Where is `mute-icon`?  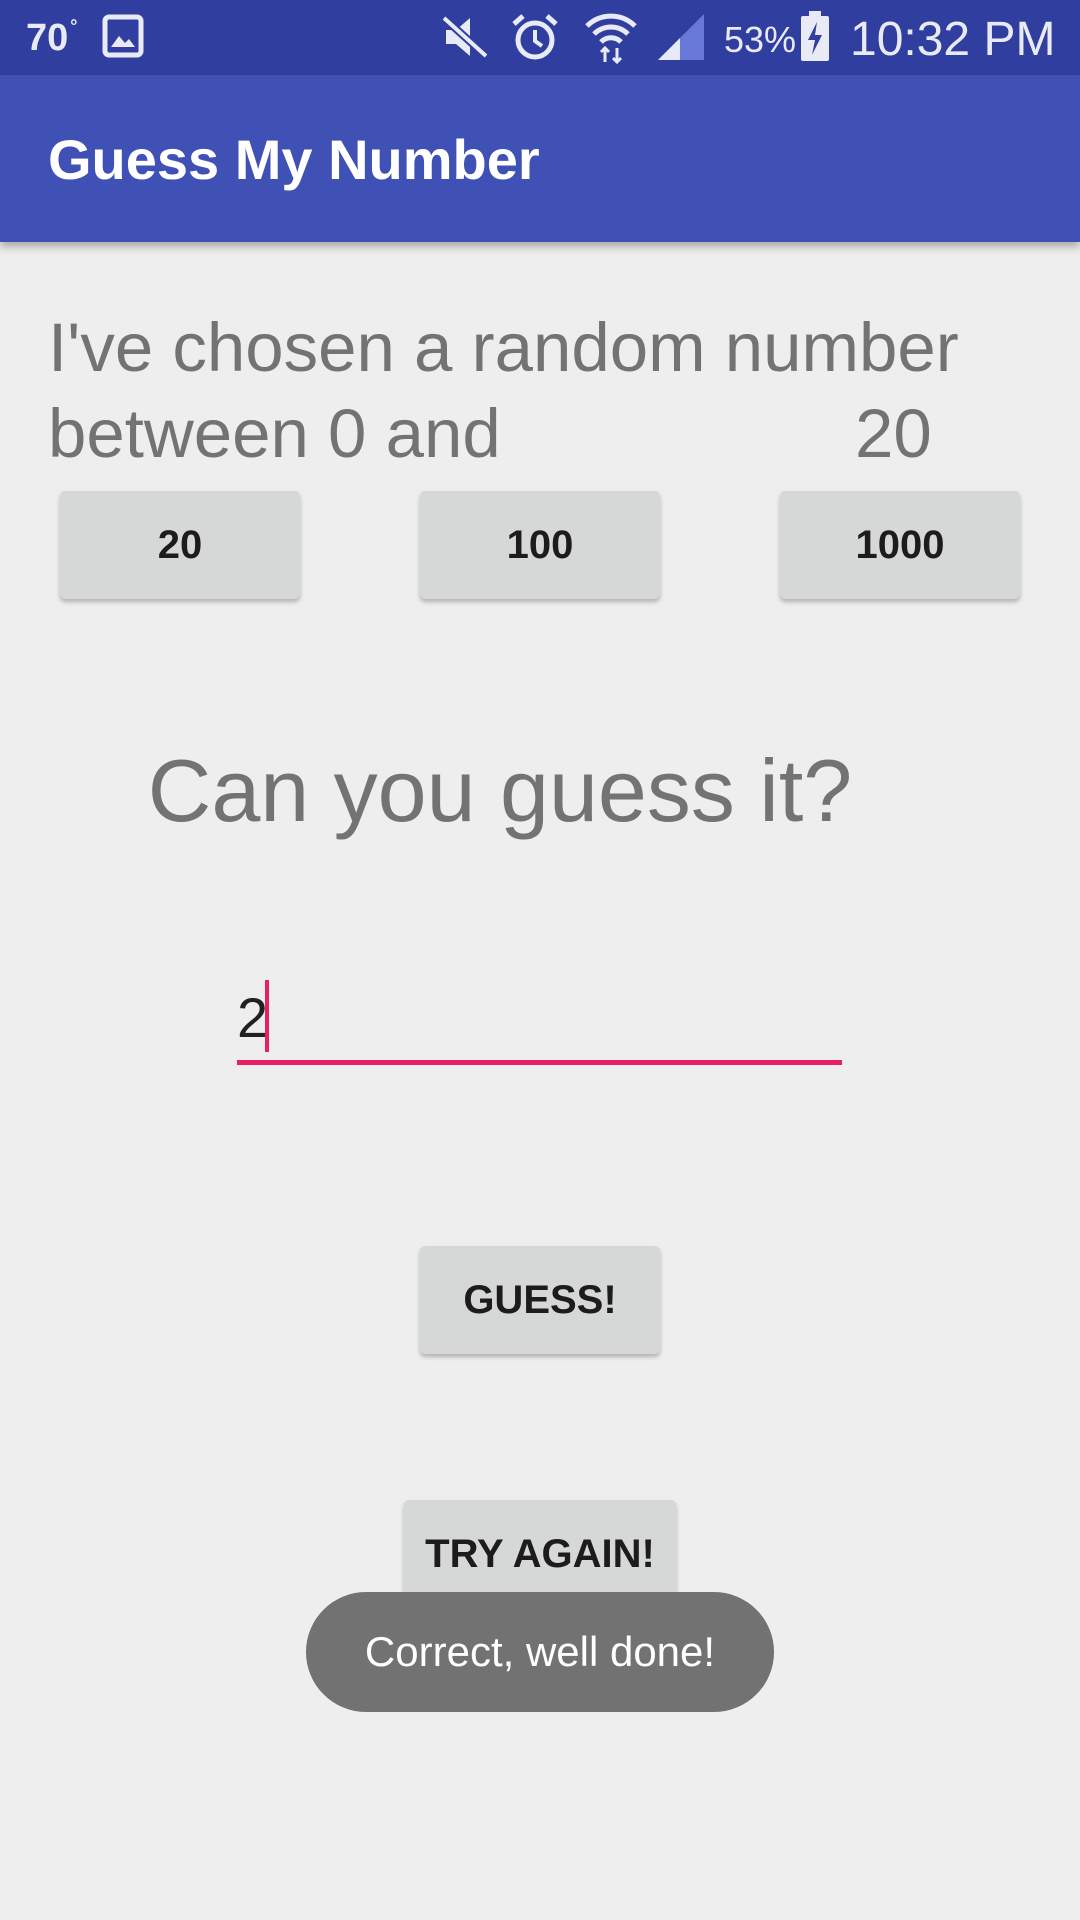 mute-icon is located at coordinates (465, 37).